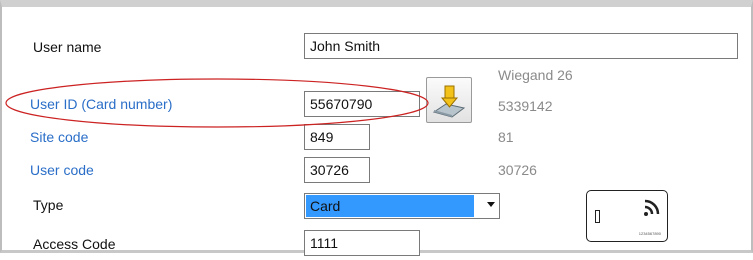 The image size is (753, 260). I want to click on card-serial: 1234567890, so click(649, 233).